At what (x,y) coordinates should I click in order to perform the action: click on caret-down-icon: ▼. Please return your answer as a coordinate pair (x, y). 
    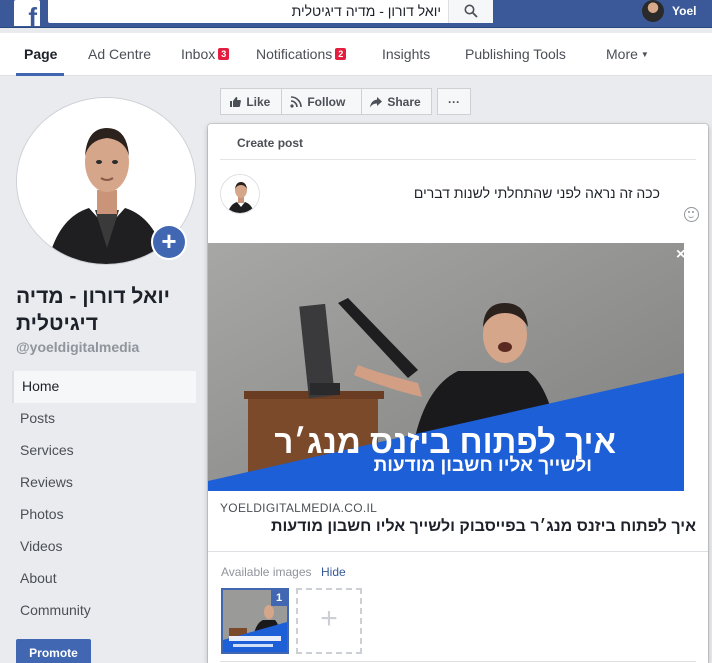
    Looking at the image, I should click on (644, 54).